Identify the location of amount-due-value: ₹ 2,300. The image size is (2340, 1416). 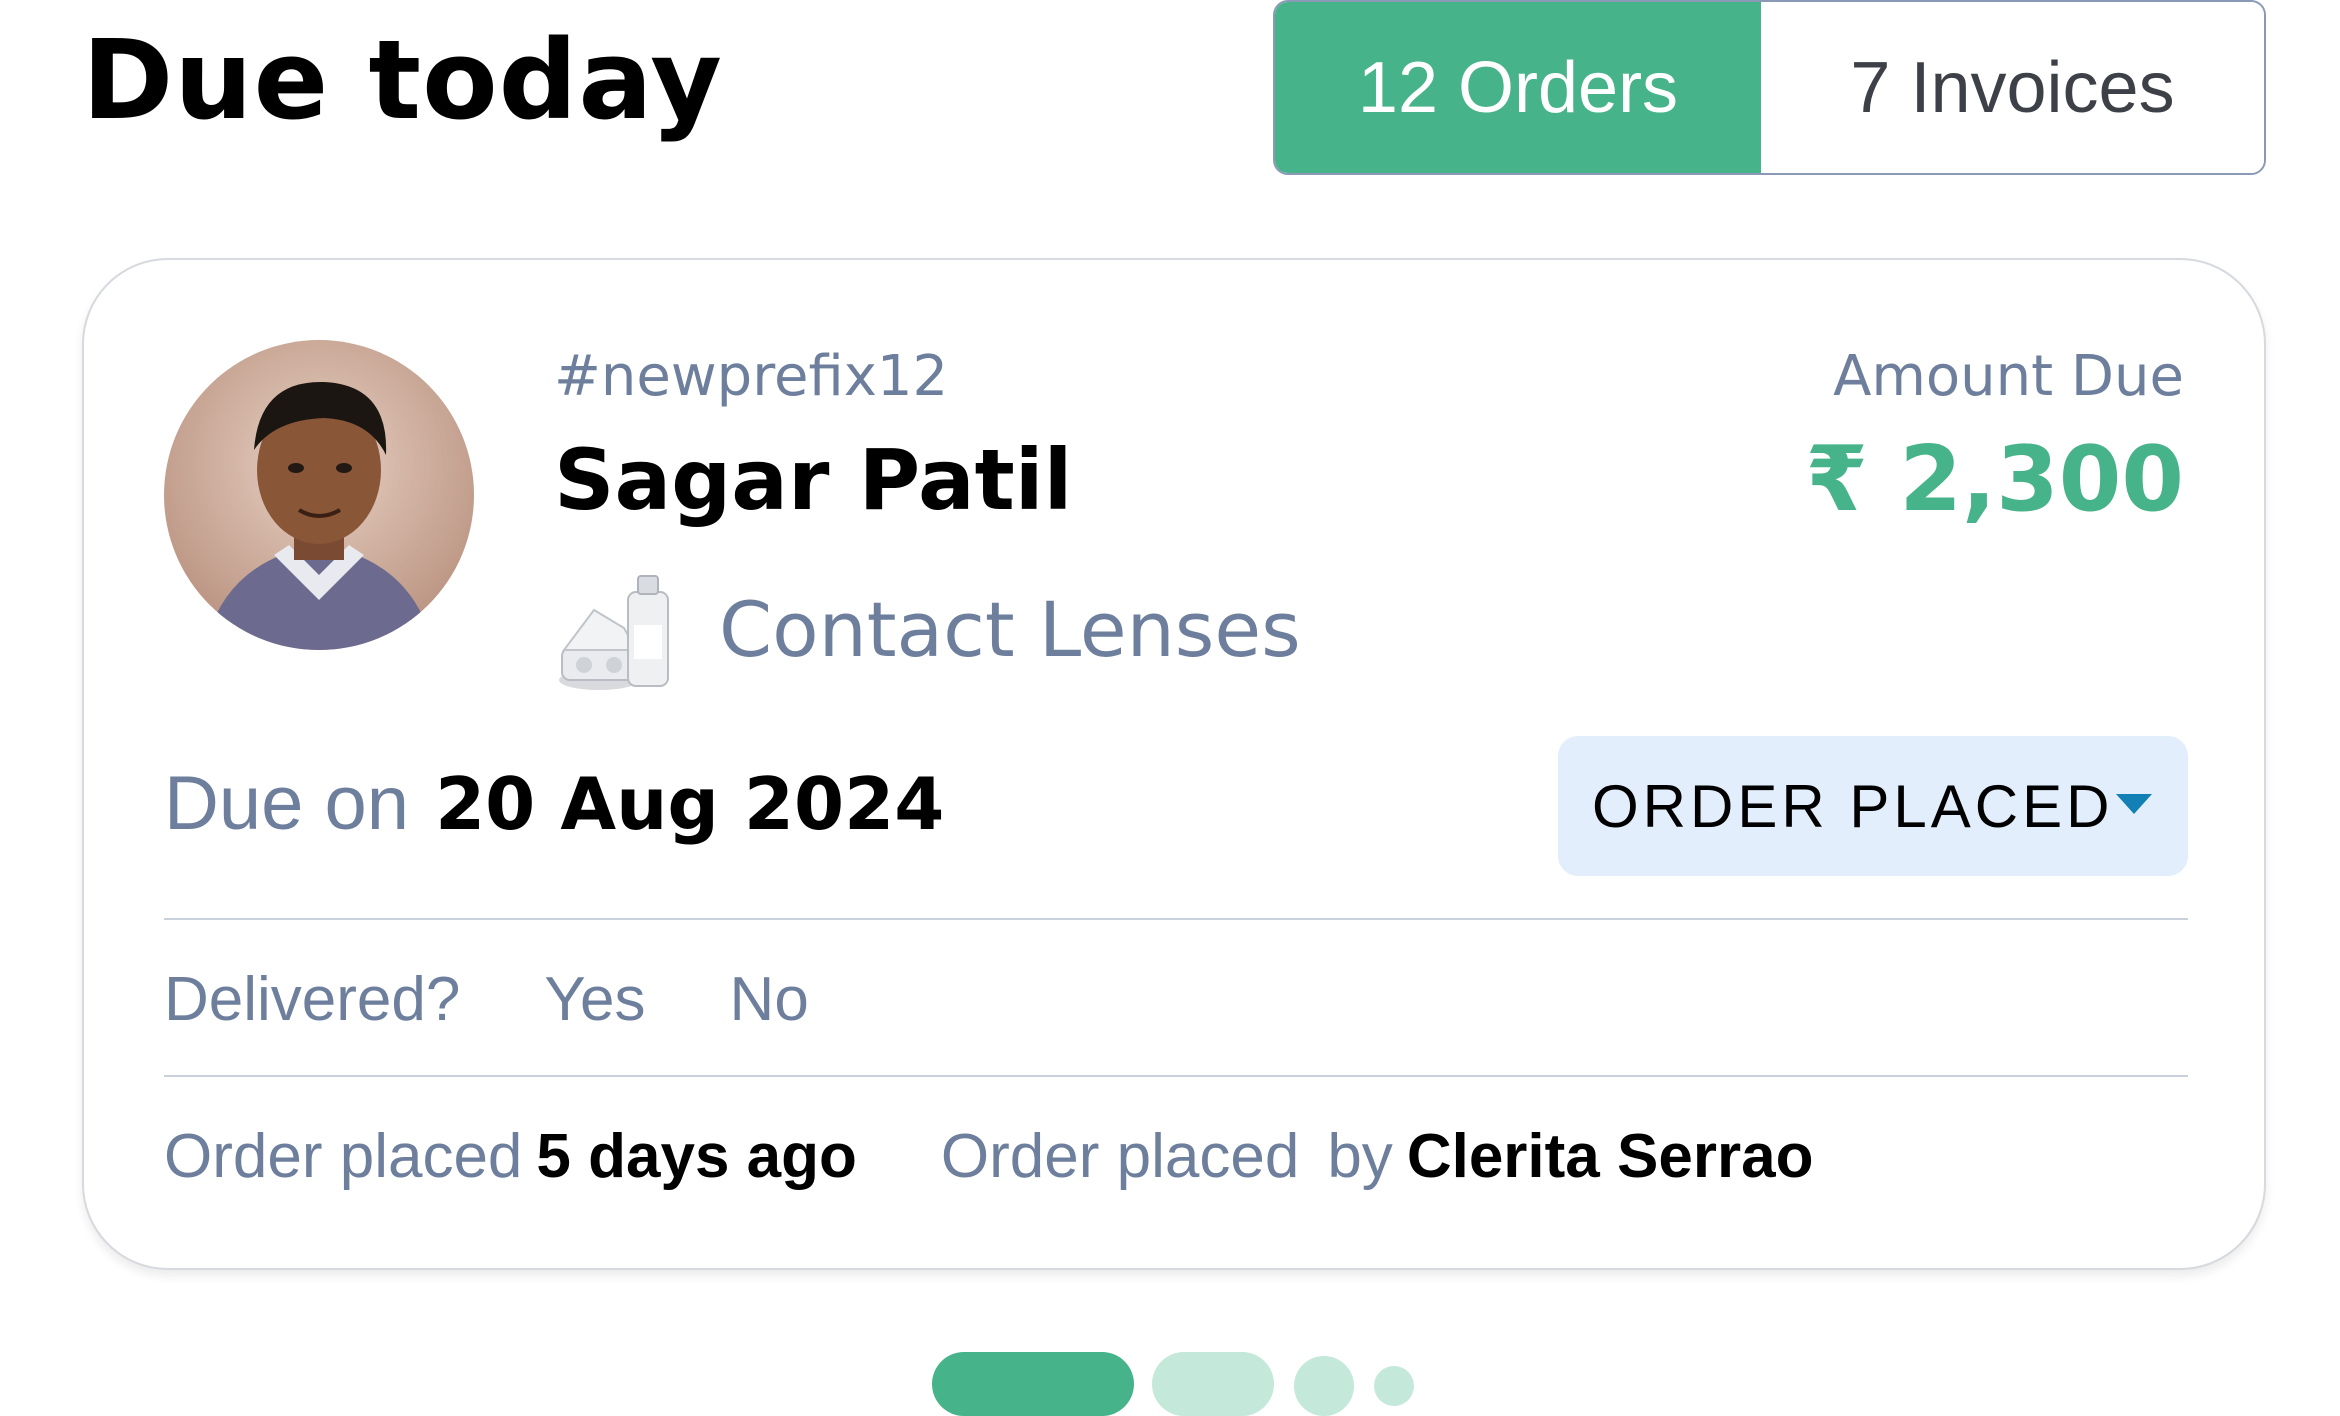
(1994, 479).